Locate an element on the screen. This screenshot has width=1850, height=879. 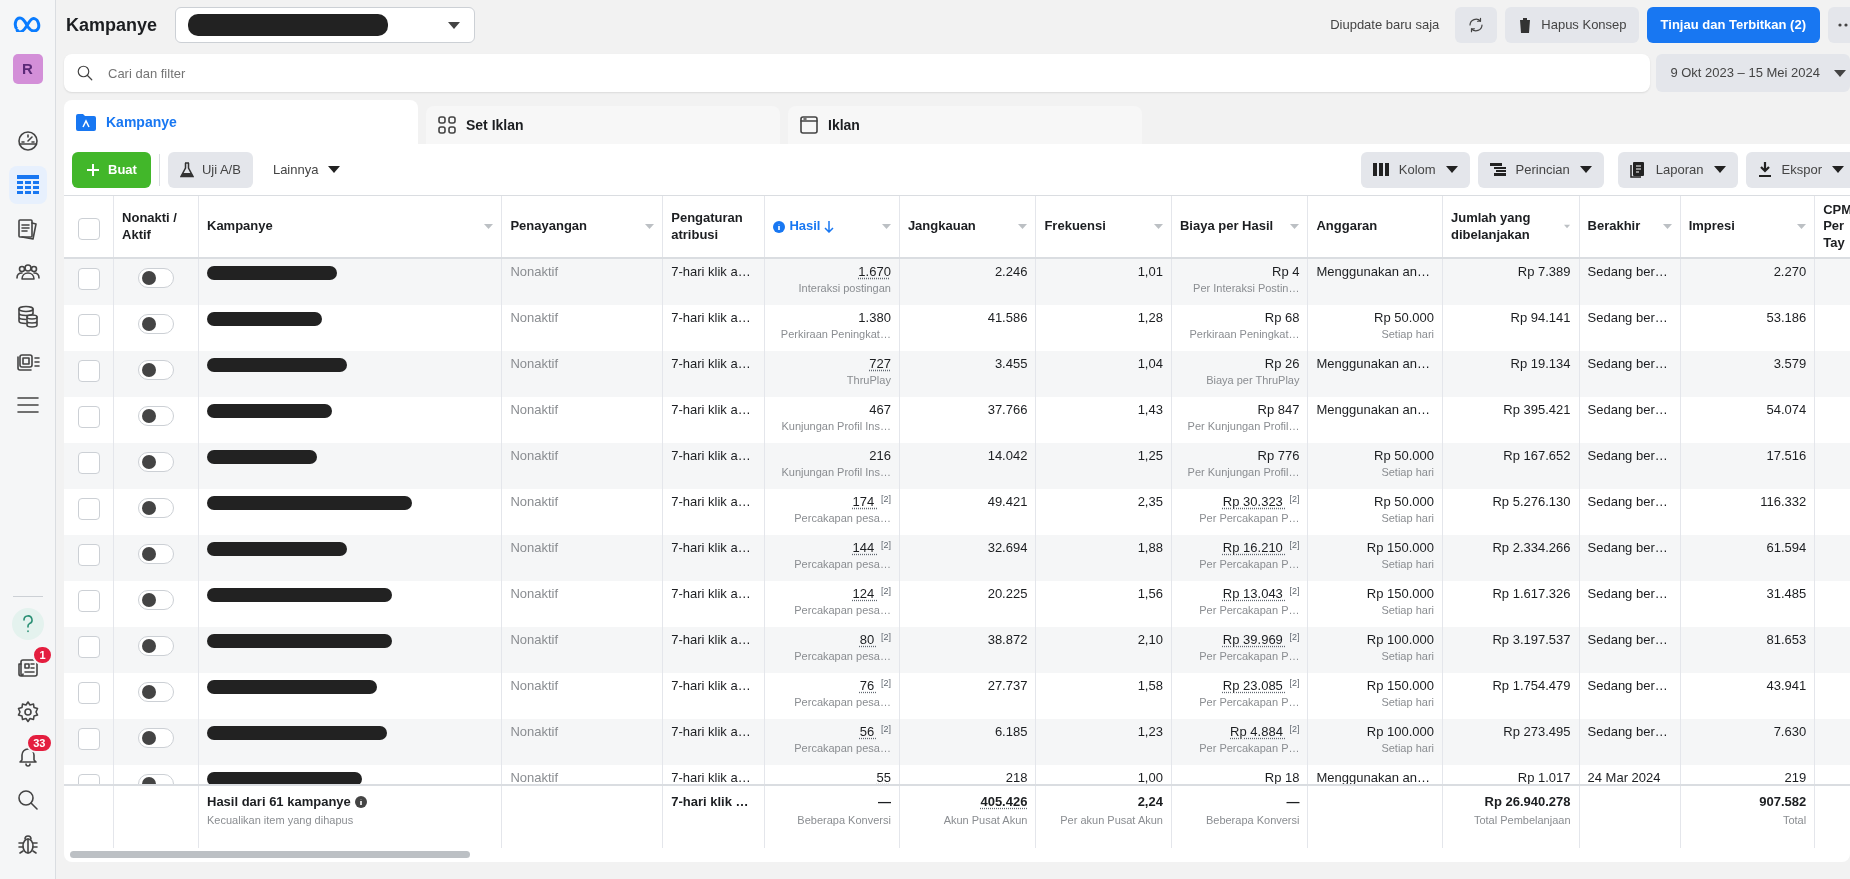
cost-per-result: Rp 16.210 $^{[2]}$ is located at coordinates (1261, 547).